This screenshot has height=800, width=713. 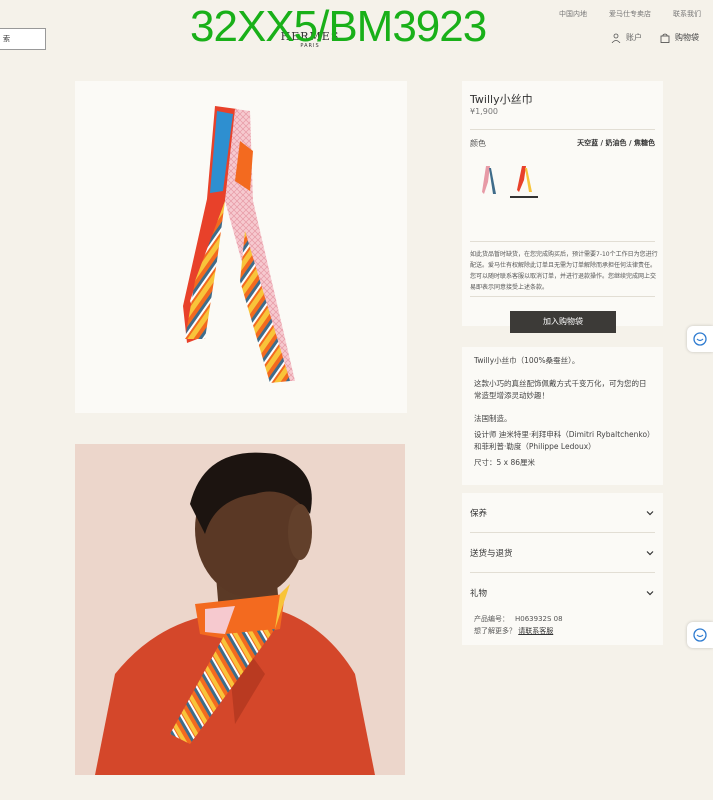 I want to click on accordion-label: 礼物, so click(x=479, y=594).